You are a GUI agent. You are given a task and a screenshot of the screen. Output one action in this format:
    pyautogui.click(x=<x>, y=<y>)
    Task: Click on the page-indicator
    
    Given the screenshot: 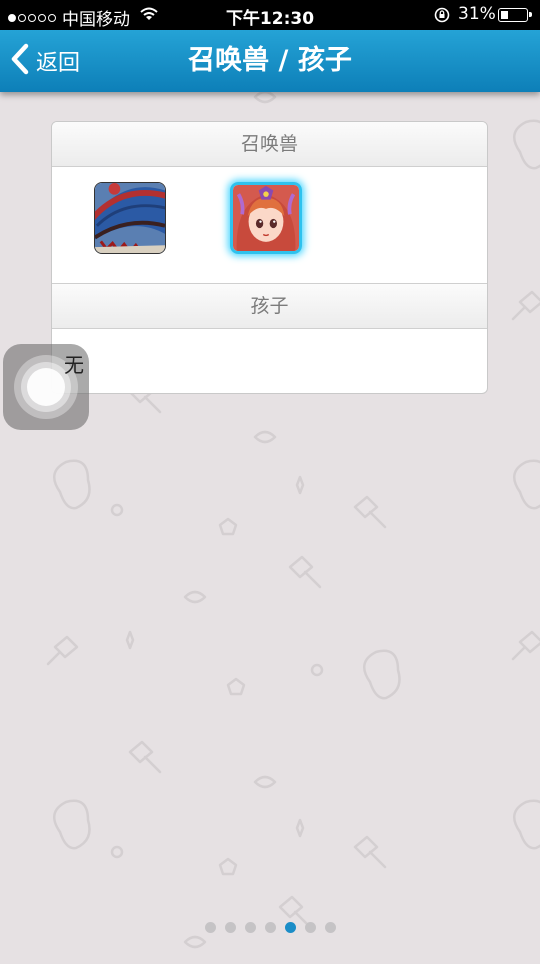 What is the action you would take?
    pyautogui.click(x=270, y=929)
    